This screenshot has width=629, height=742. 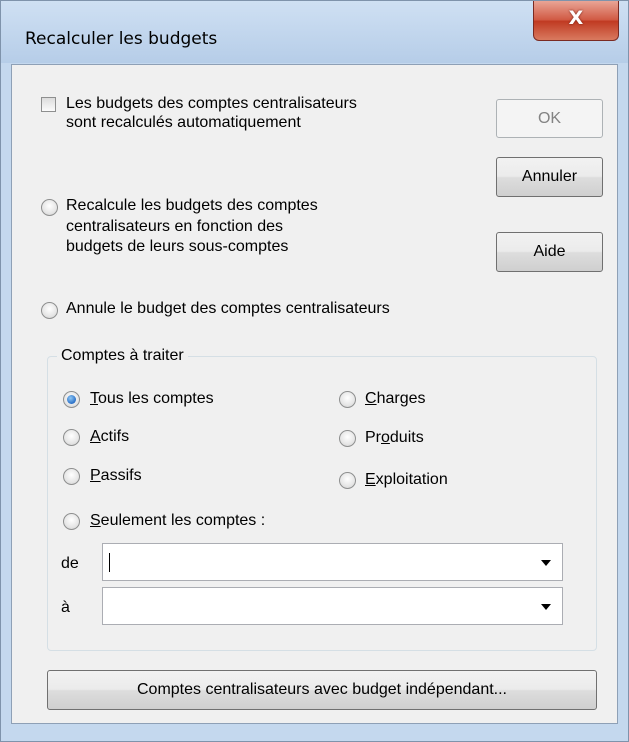 What do you see at coordinates (211, 103) in the screenshot?
I see `auto-recalc-label-line1: Les budgets des comptes centralisateurs` at bounding box center [211, 103].